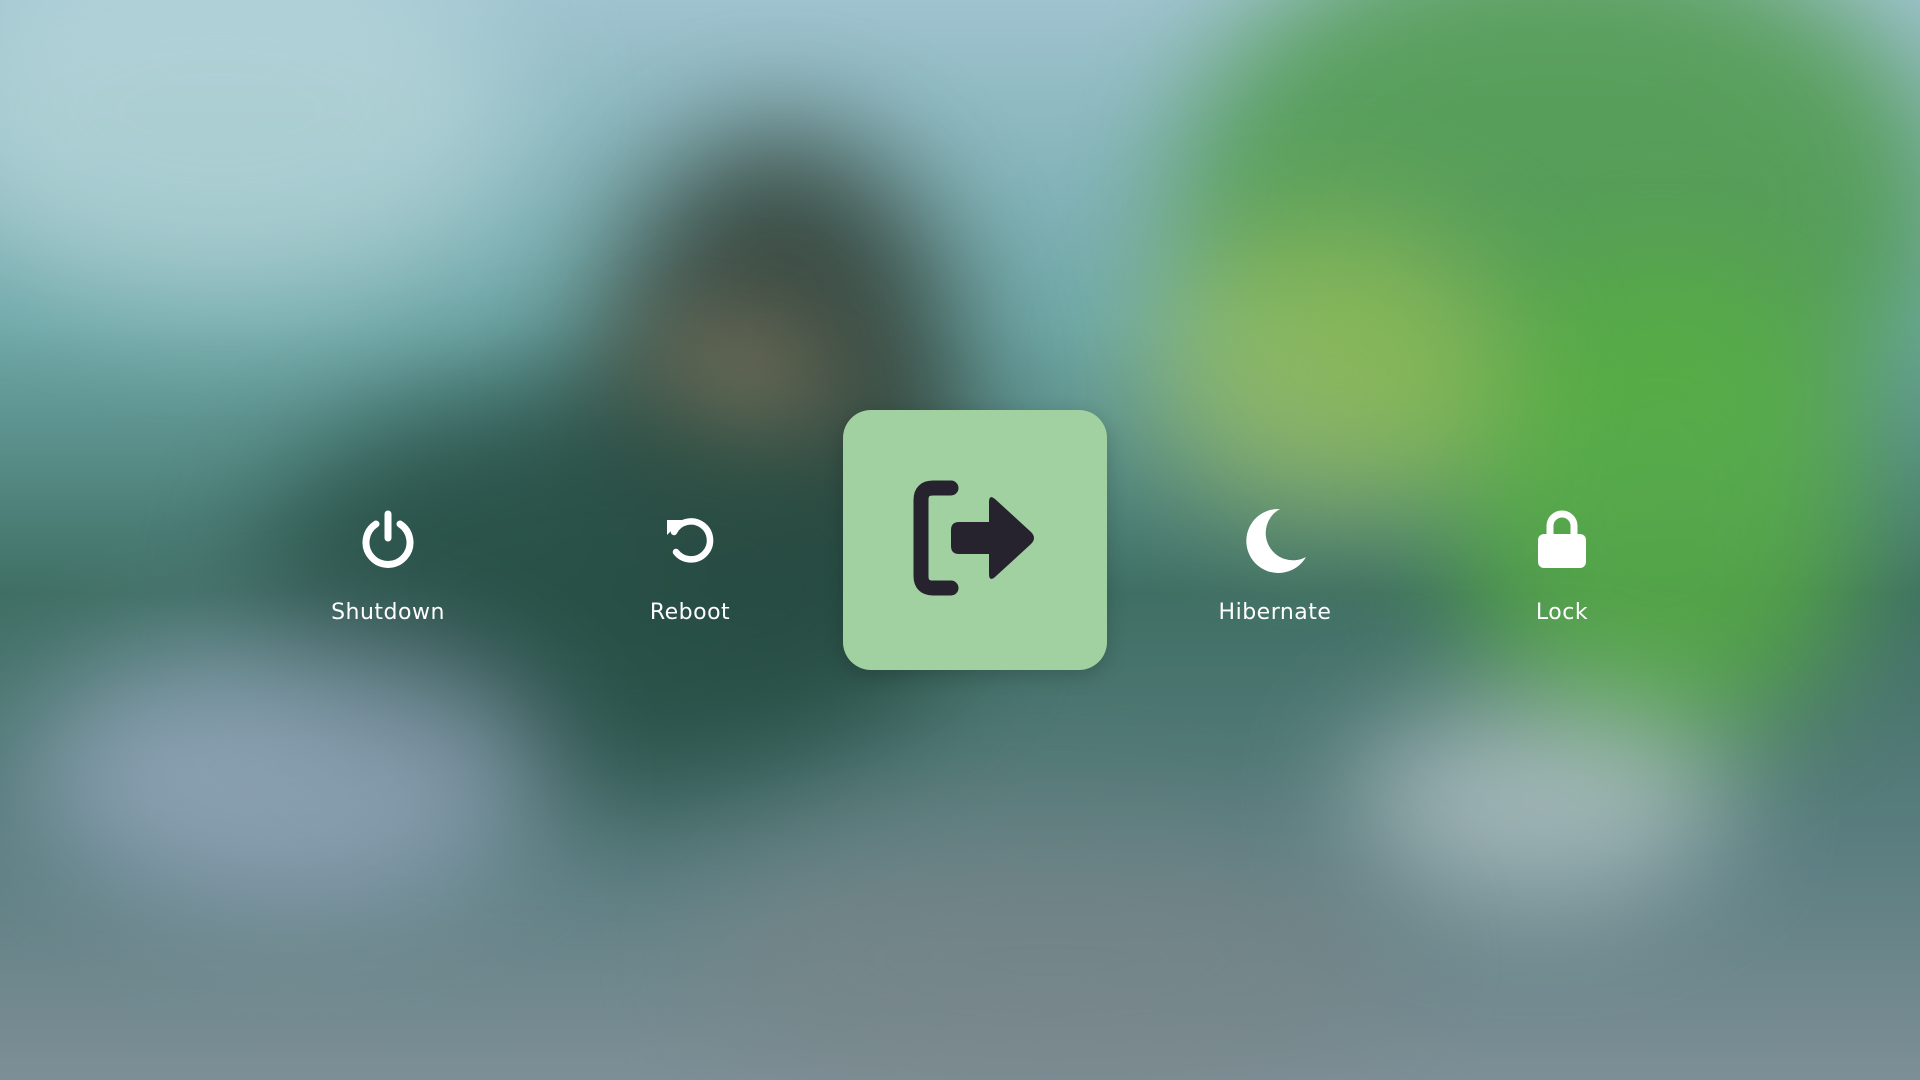  I want to click on power-icon, so click(388, 540).